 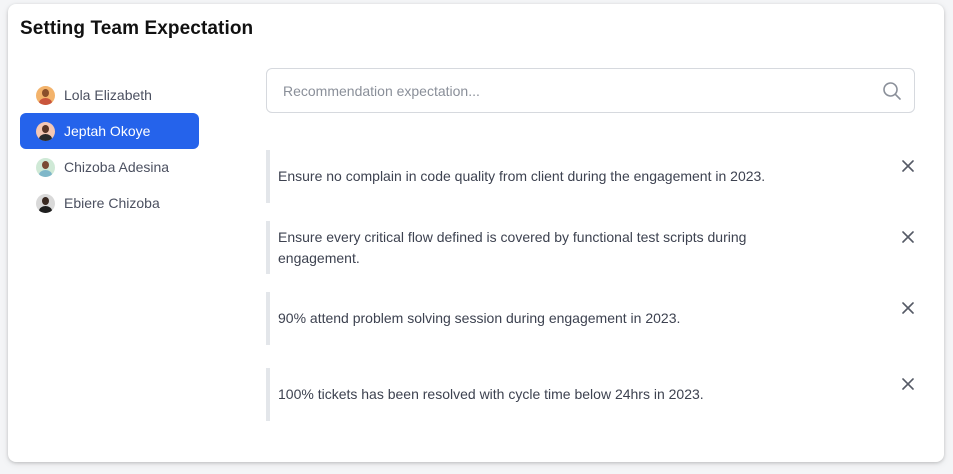 I want to click on search-box, so click(x=590, y=90).